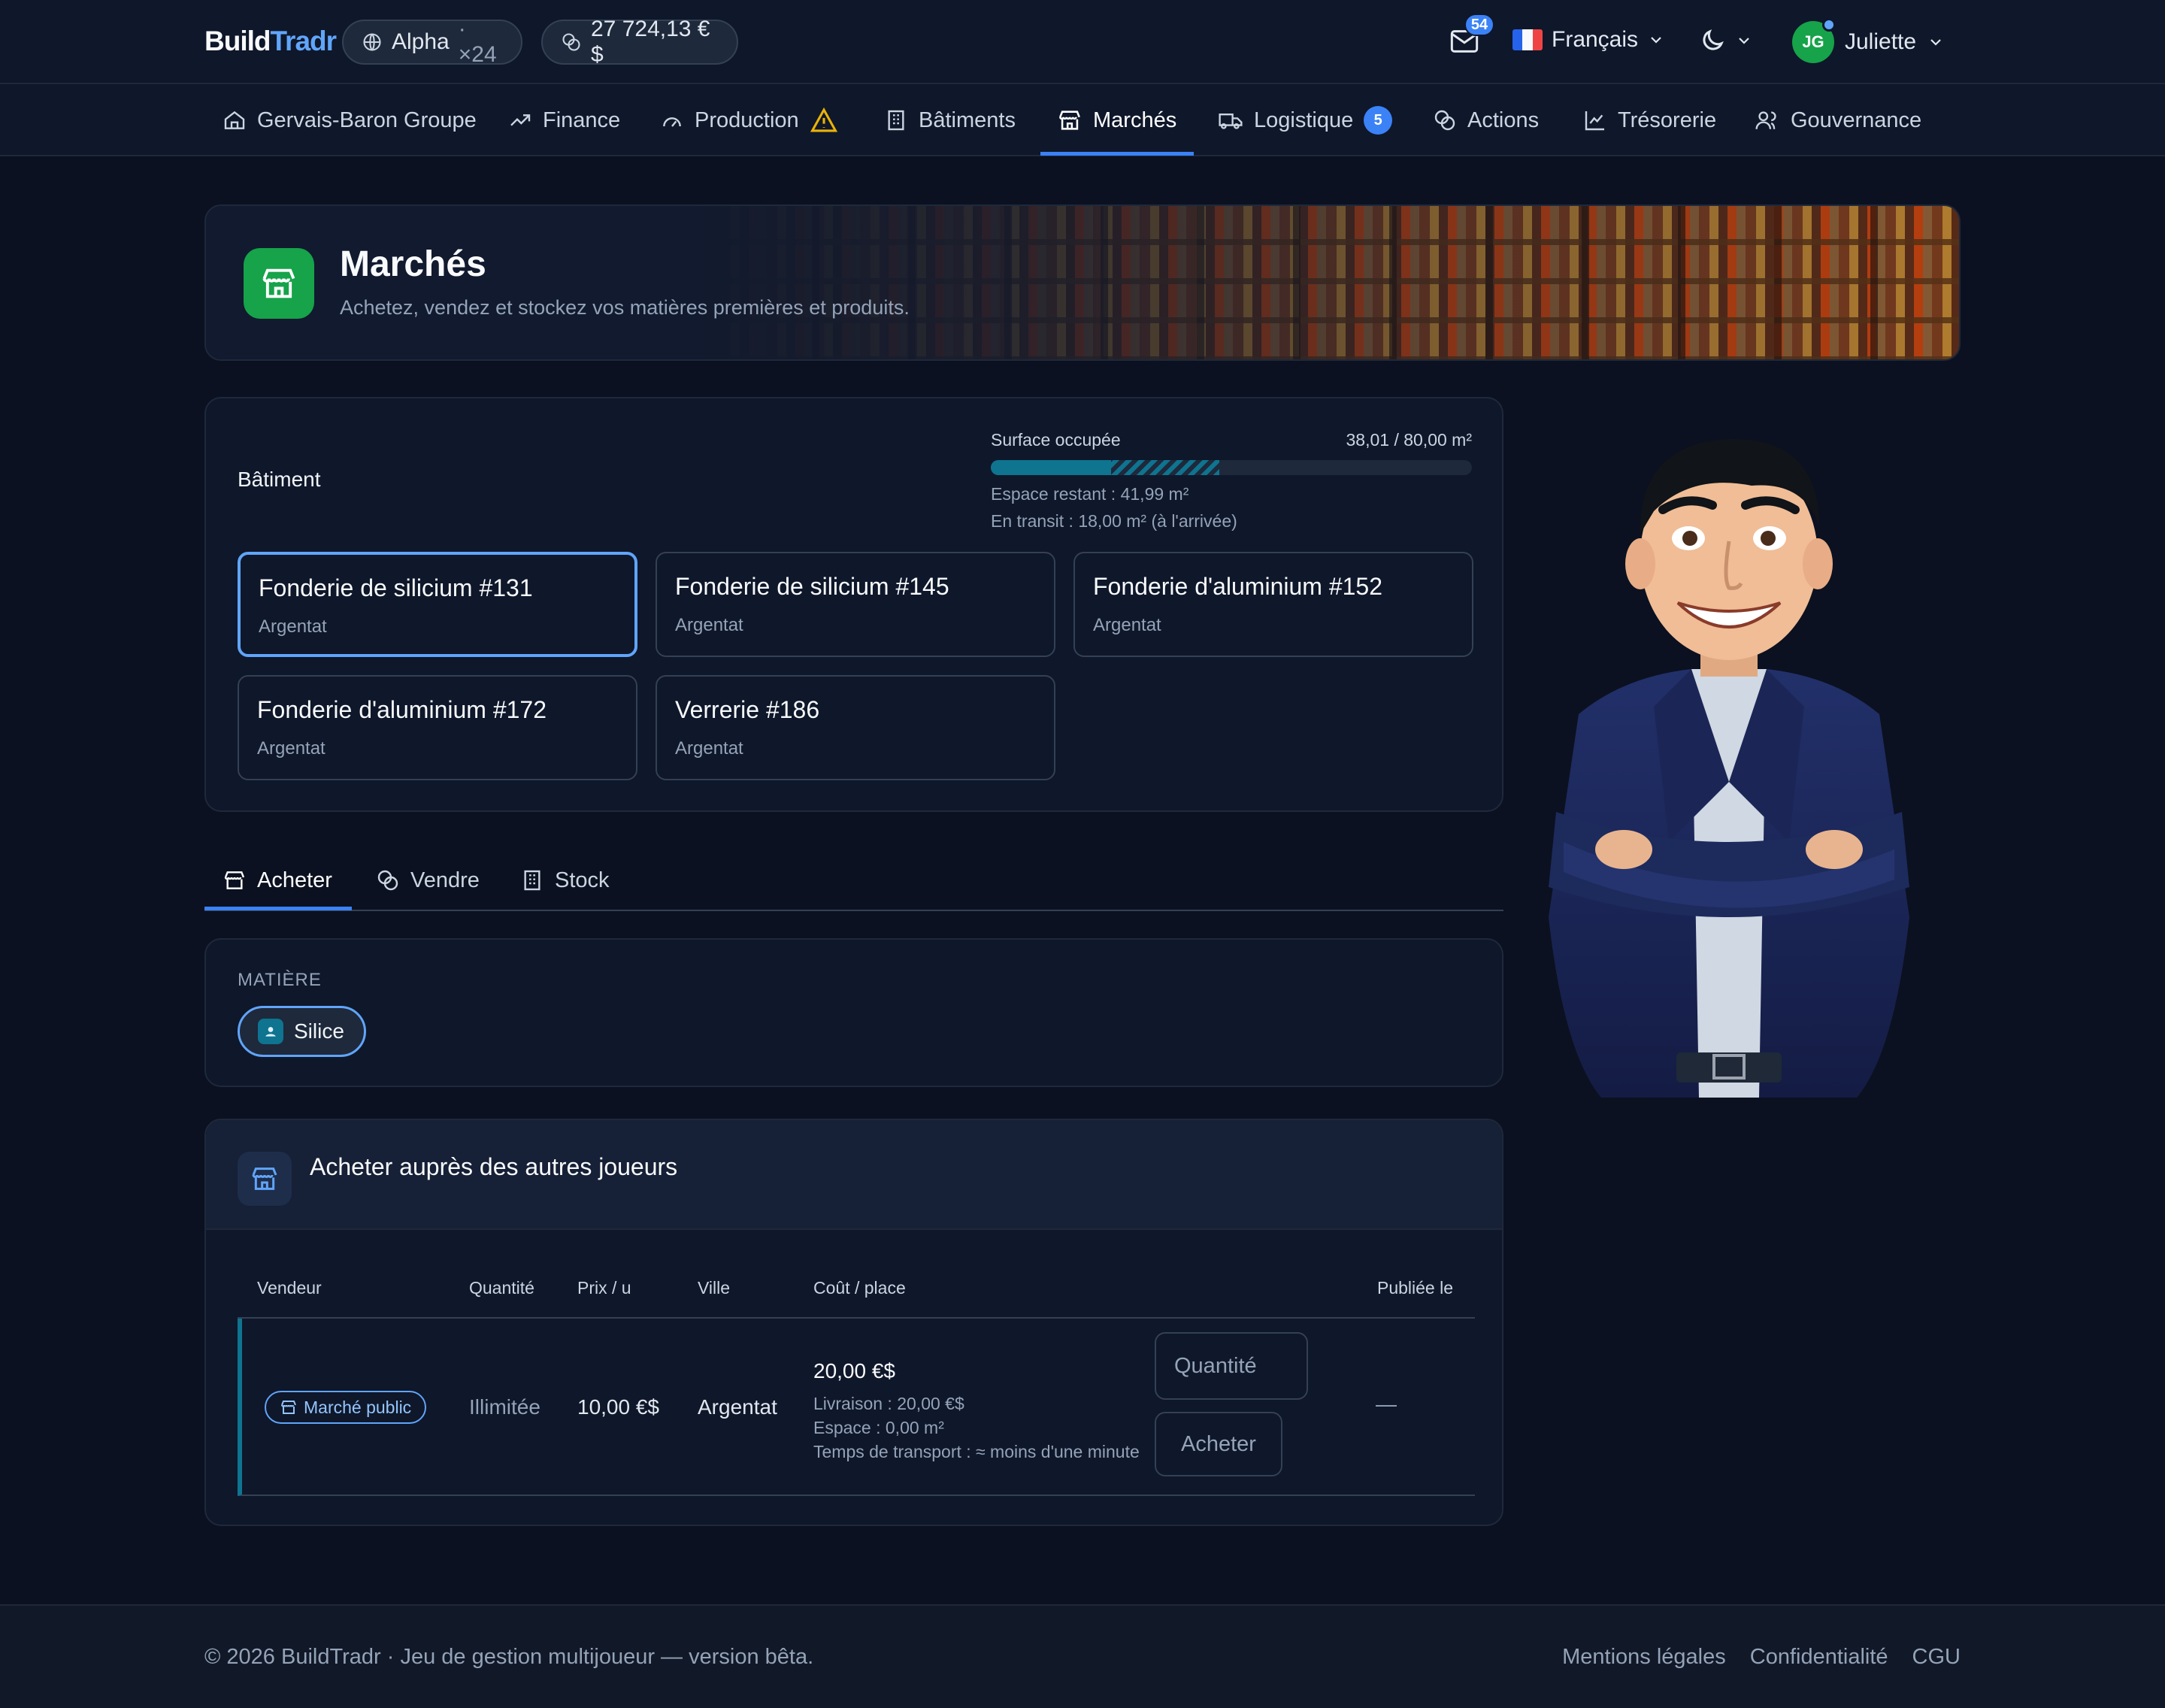 This screenshot has height=1708, width=2165. What do you see at coordinates (1230, 120) in the screenshot?
I see `truck-icon` at bounding box center [1230, 120].